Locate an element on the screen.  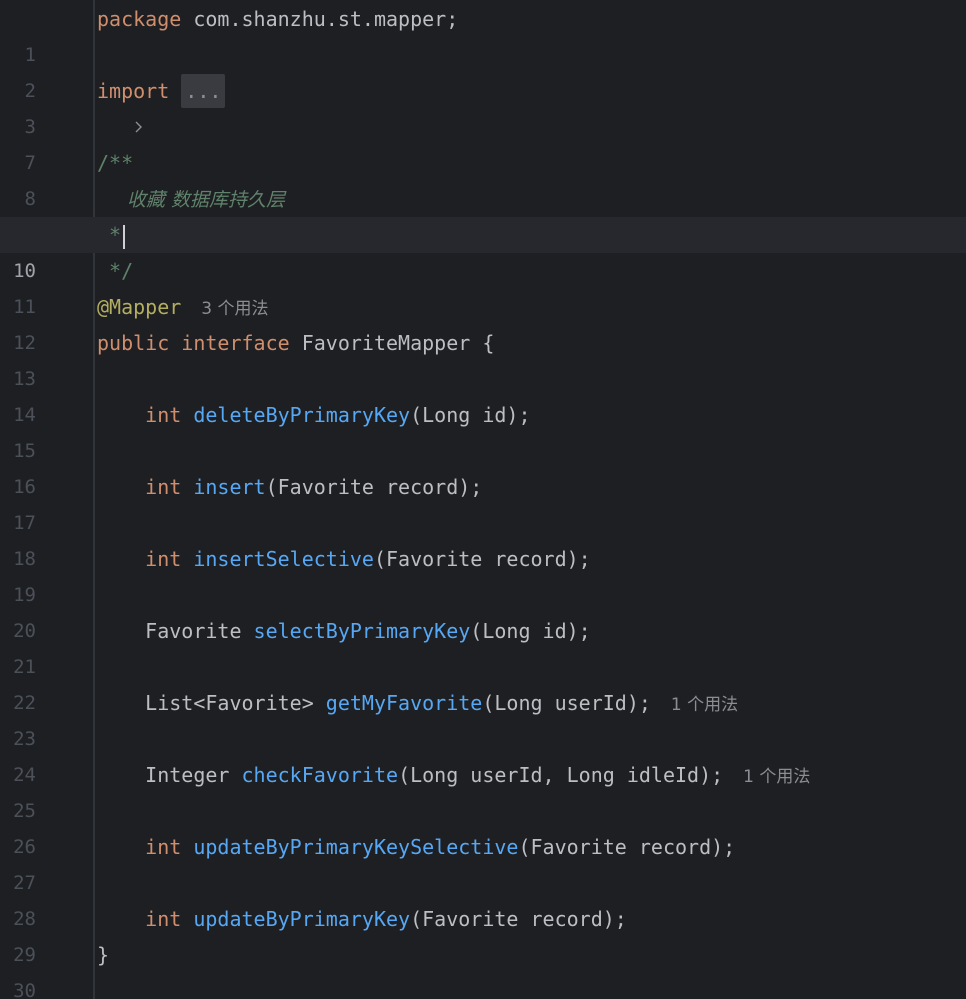
method-params: (Long userId); is located at coordinates (566, 703).